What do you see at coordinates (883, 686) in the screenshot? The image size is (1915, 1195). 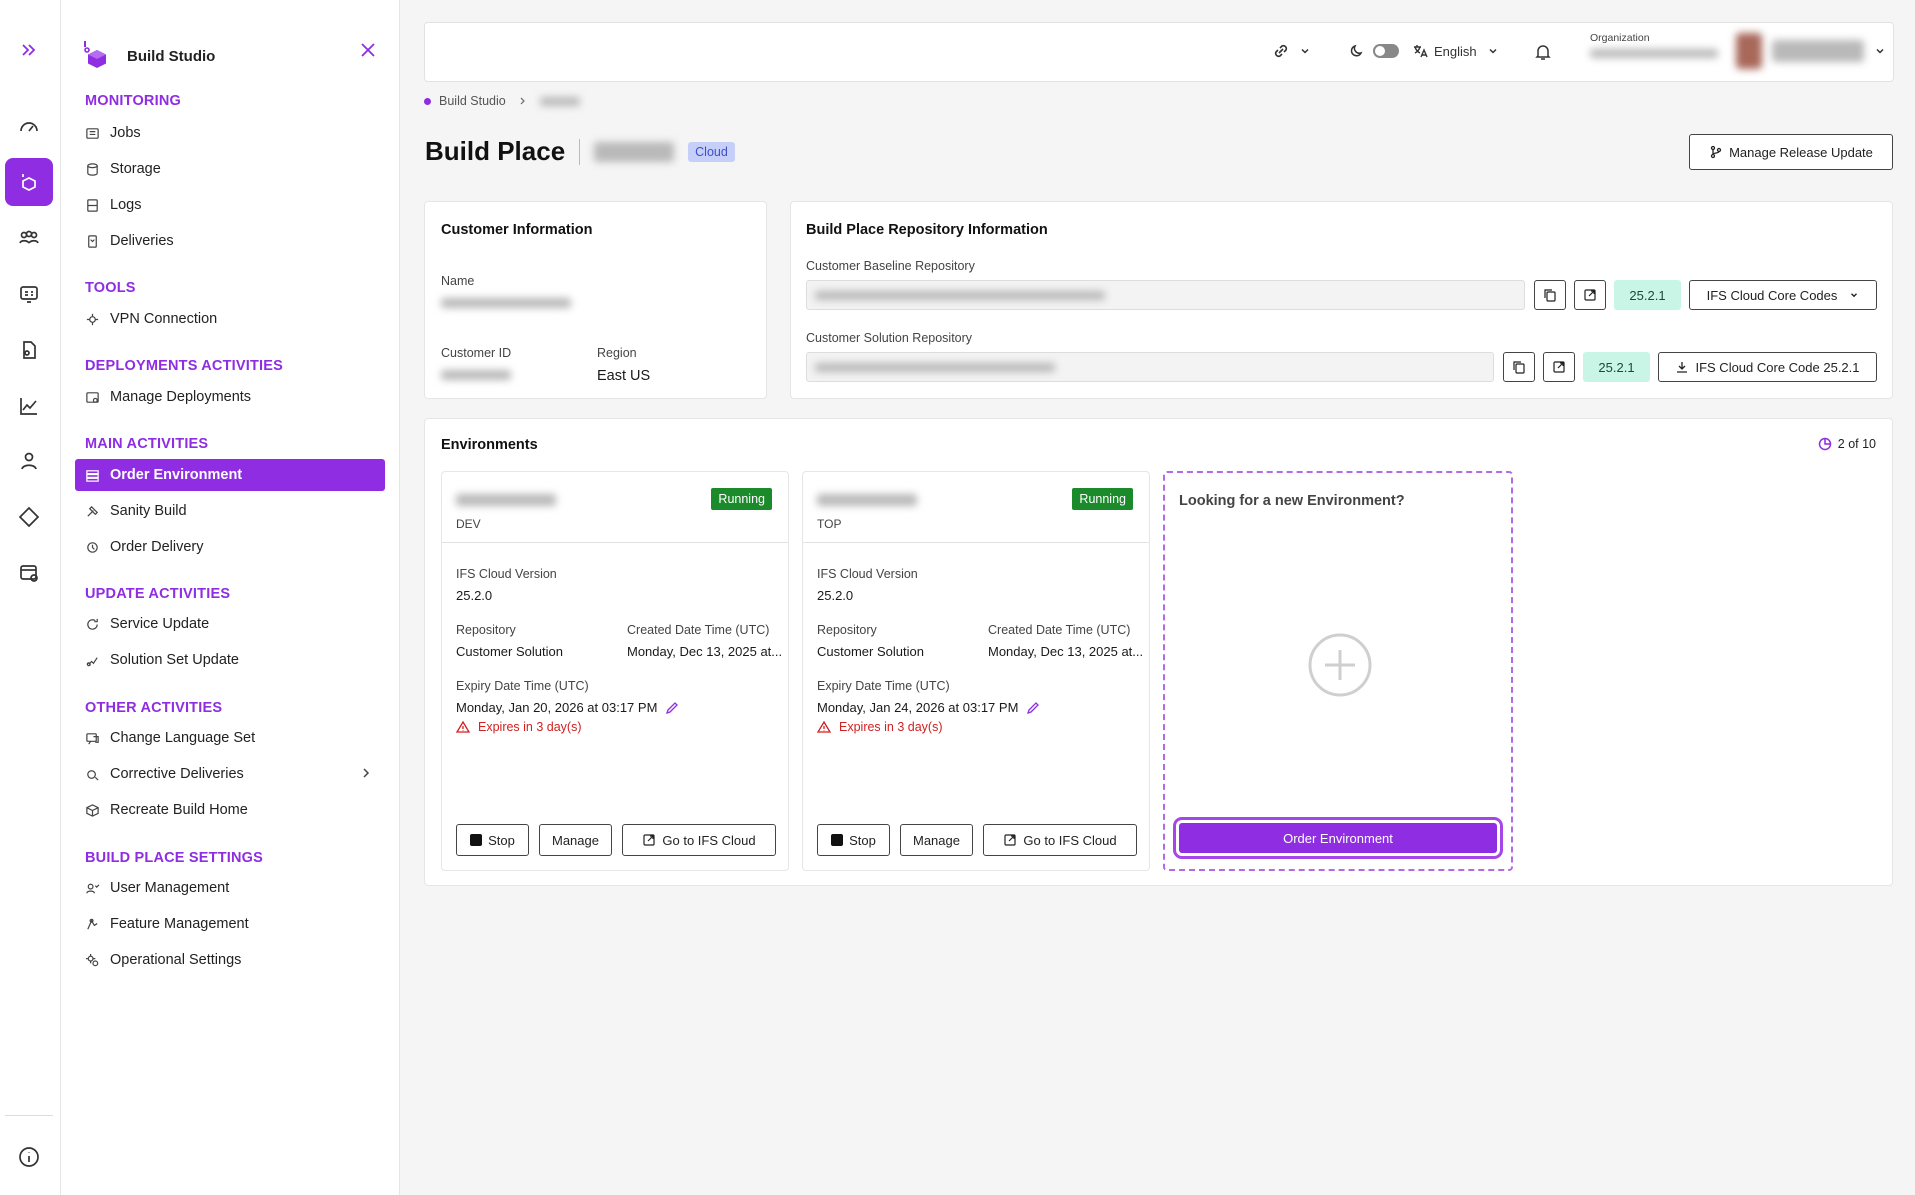 I see `expiry-label: Expiry Date Time (UTC)` at bounding box center [883, 686].